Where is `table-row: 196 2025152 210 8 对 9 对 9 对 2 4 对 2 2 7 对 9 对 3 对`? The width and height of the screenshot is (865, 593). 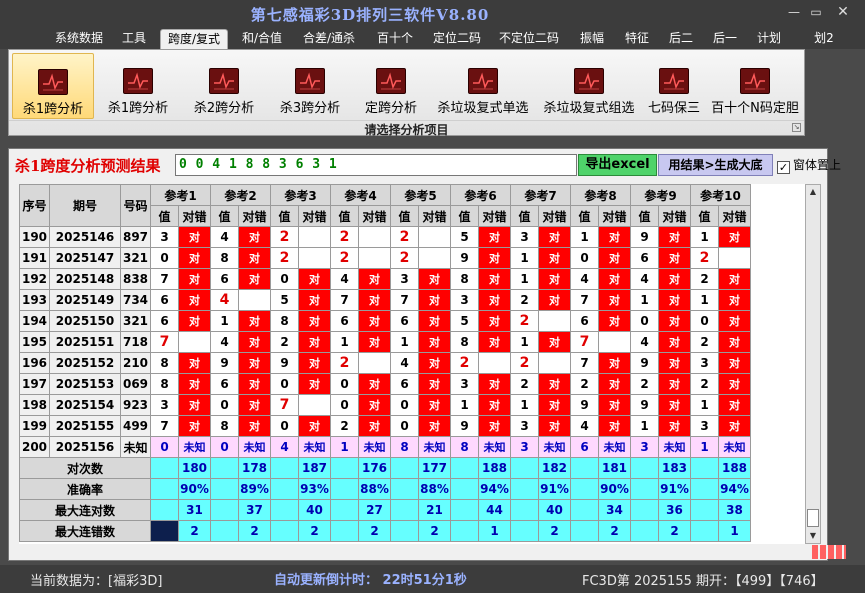
table-row: 196 2025152 210 8 对 9 对 9 对 2 4 对 2 2 7 对 9 对 3 对 is located at coordinates (385, 363).